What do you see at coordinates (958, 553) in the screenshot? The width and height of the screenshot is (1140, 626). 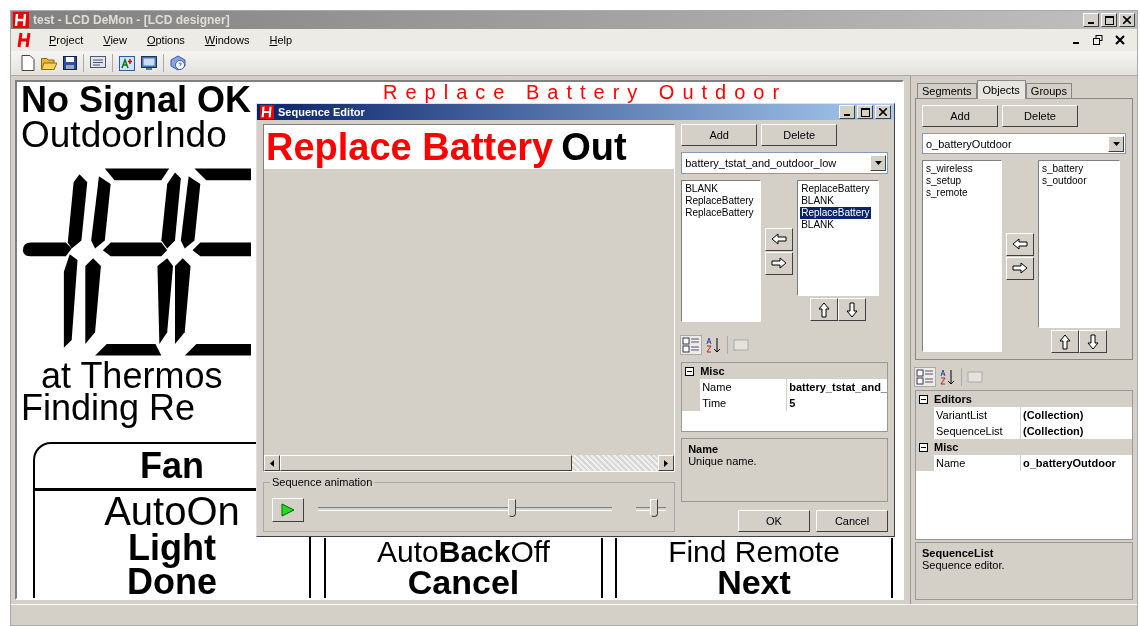 I see `description-title: SequenceList` at bounding box center [958, 553].